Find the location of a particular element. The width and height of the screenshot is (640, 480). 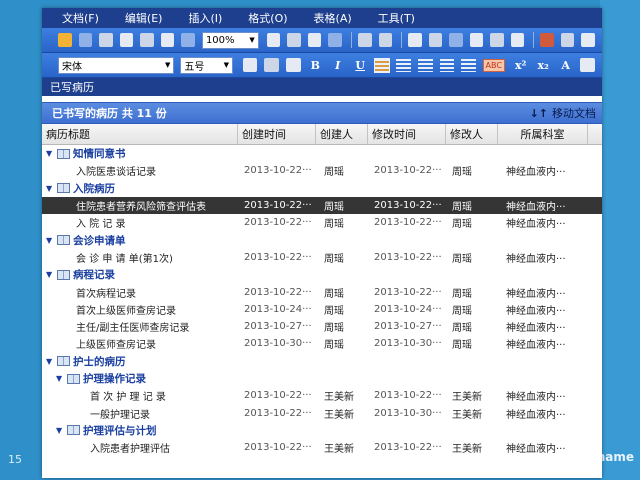

italic-button: I is located at coordinates (337, 65).